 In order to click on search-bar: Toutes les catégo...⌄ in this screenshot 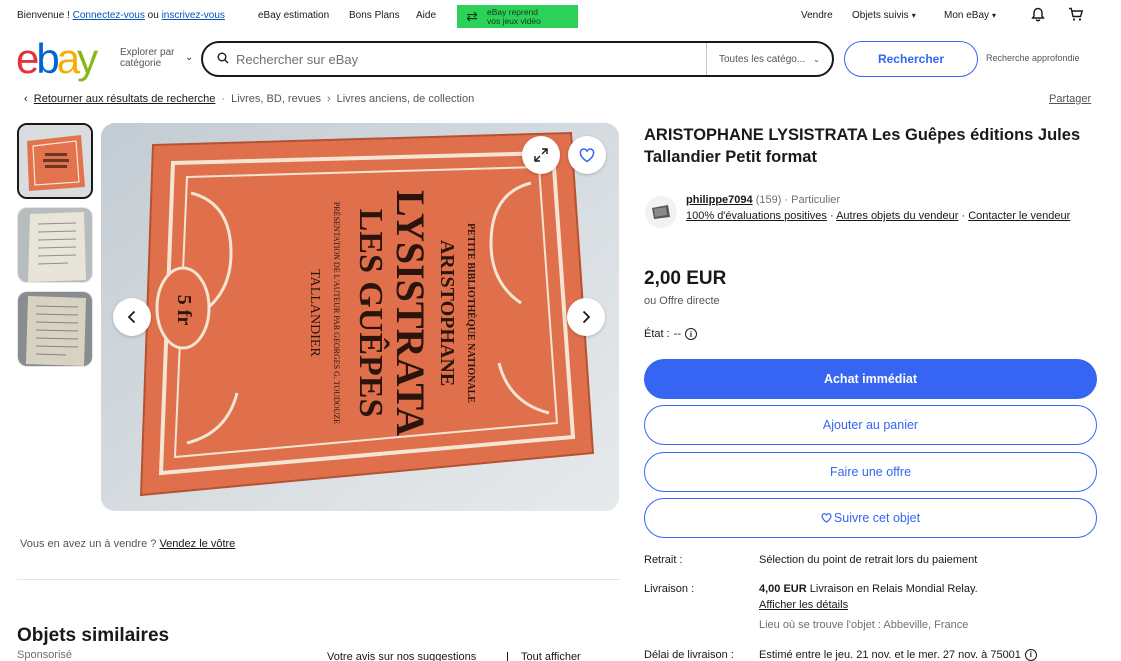, I will do `click(517, 59)`.